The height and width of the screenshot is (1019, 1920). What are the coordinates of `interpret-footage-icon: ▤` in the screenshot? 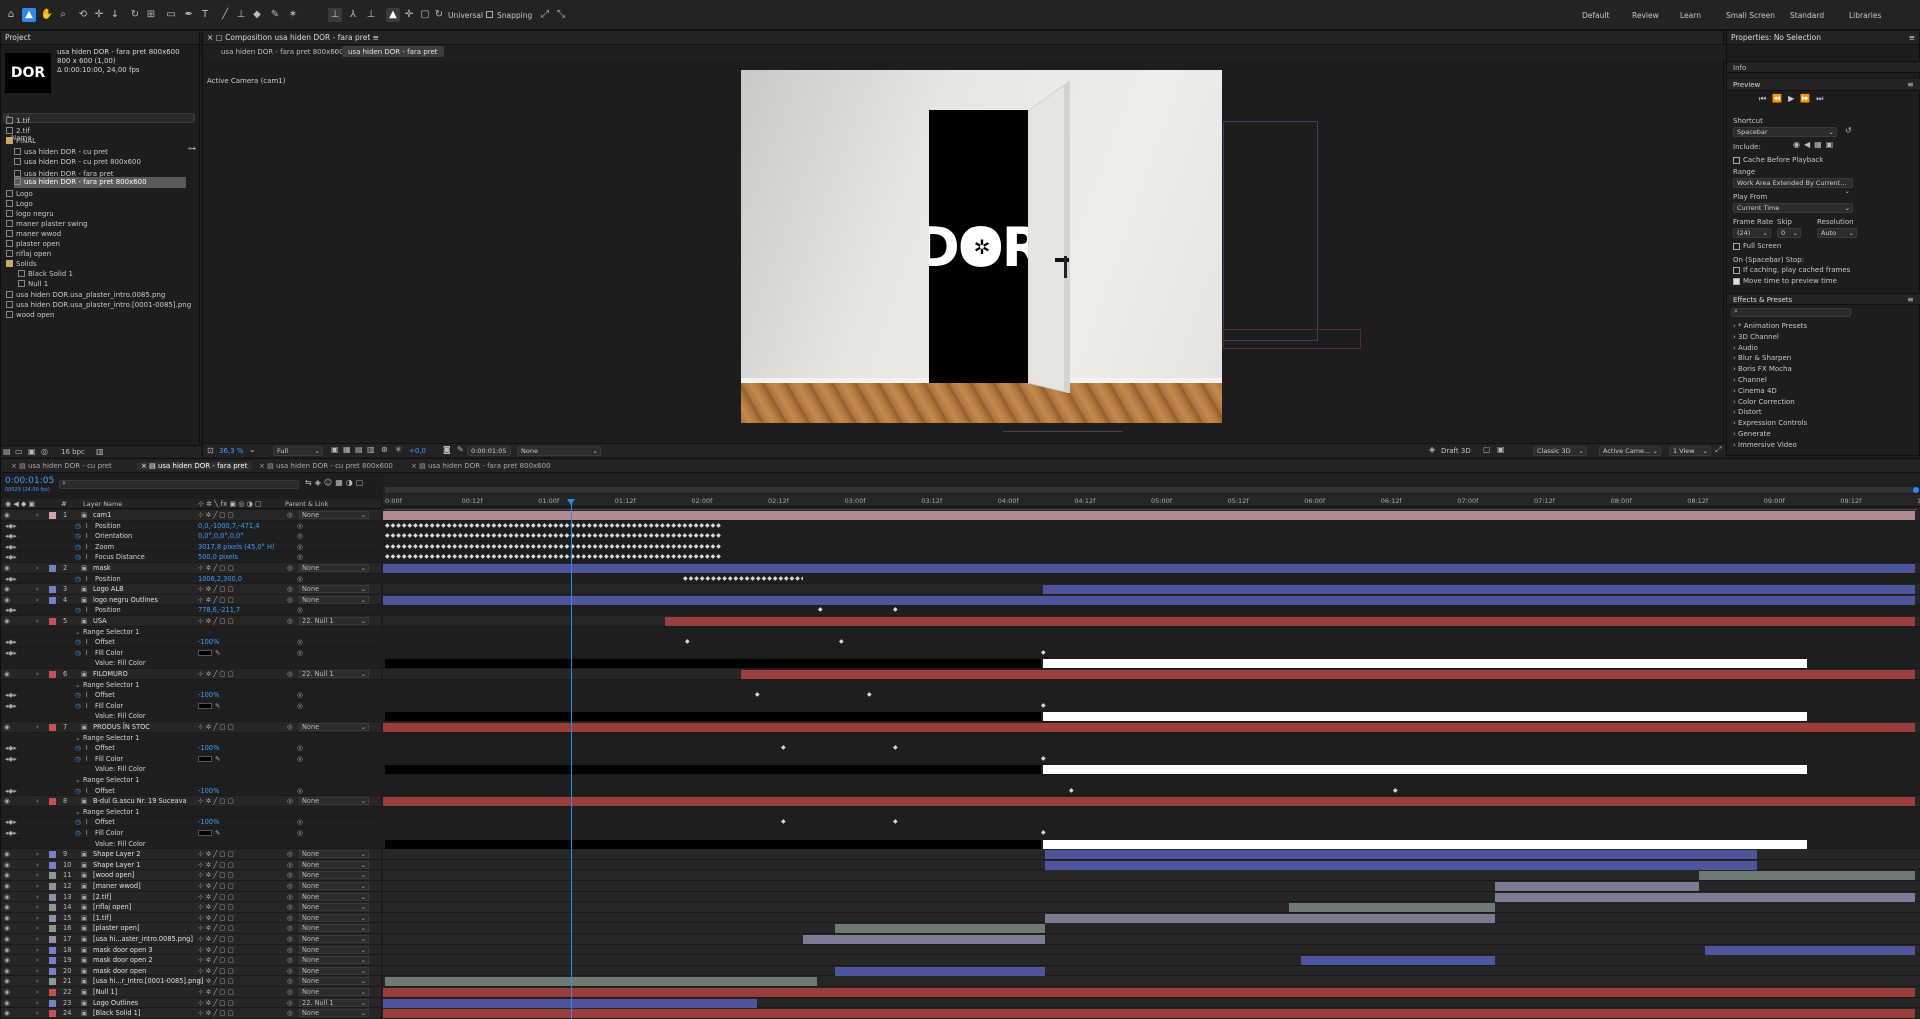 It's located at (7, 451).